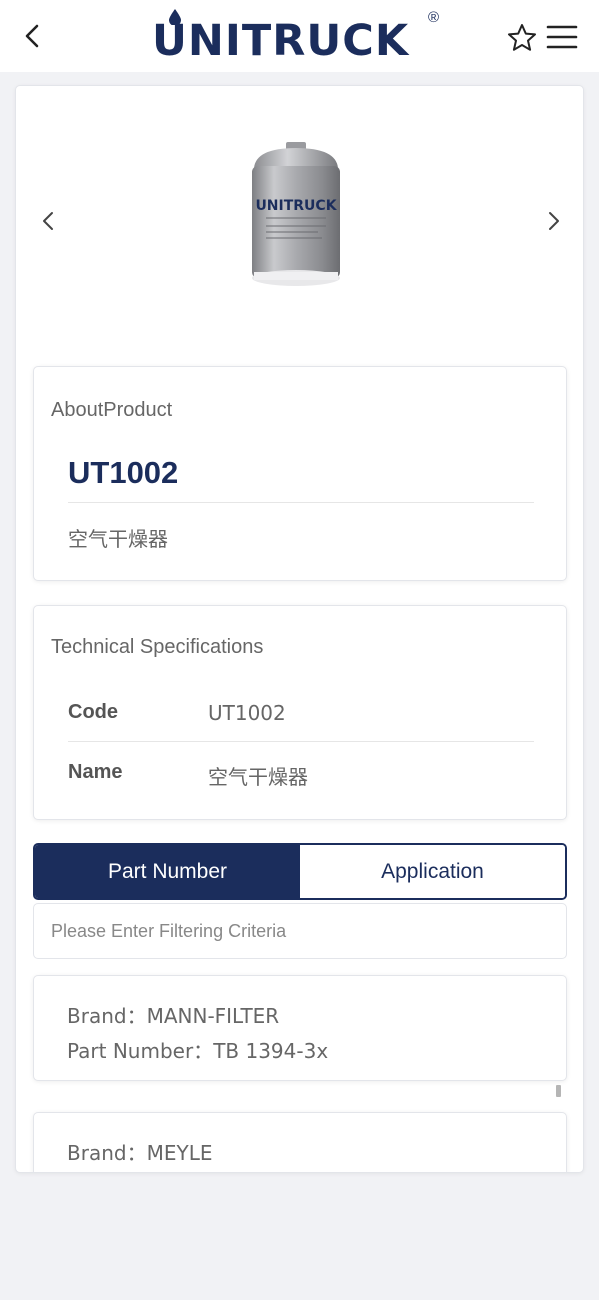 The image size is (599, 1300). I want to click on filter-input, so click(300, 931).